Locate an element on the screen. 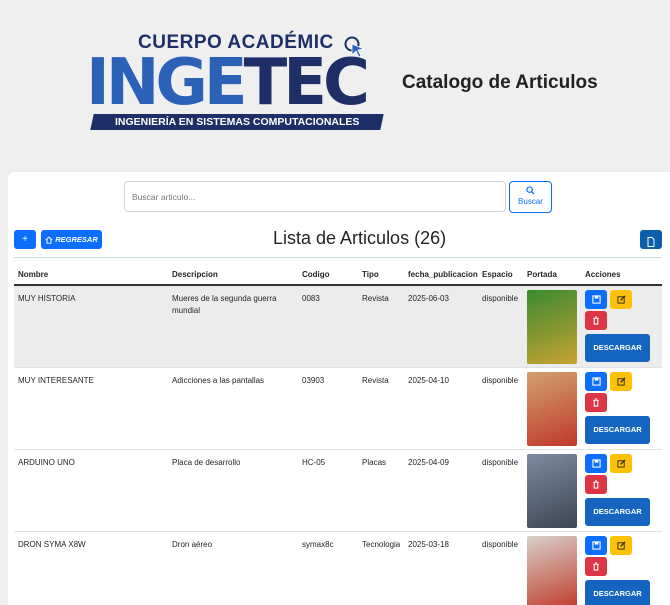  search-button: Buscar is located at coordinates (530, 197).